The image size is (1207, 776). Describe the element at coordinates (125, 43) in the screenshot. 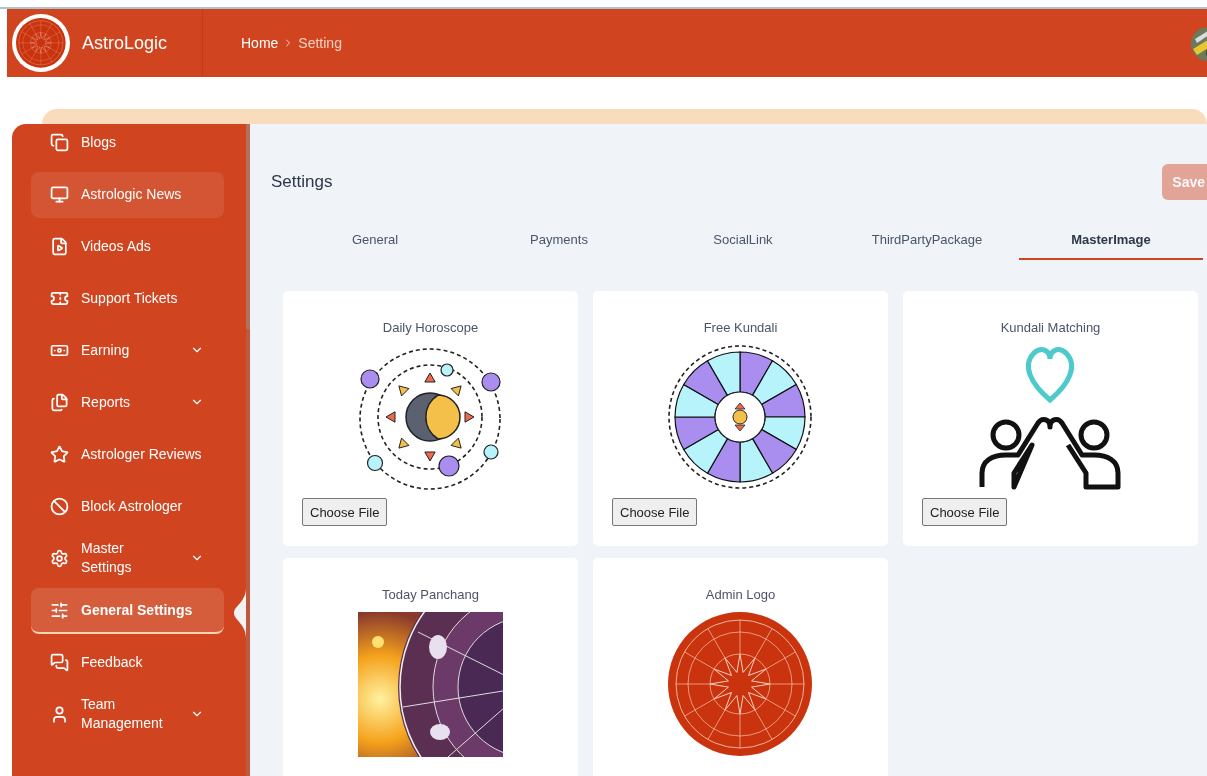

I see `brand-name: AstroLogic` at that location.